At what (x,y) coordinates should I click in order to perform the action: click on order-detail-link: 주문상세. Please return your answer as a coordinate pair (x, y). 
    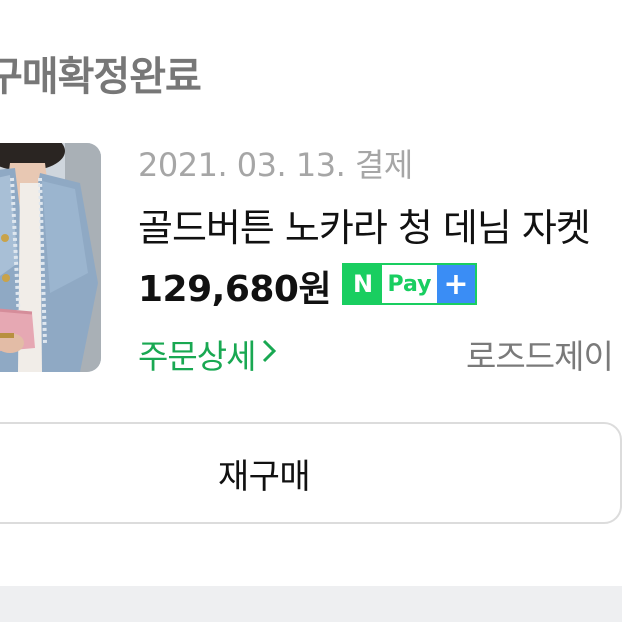
    Looking at the image, I should click on (207, 354).